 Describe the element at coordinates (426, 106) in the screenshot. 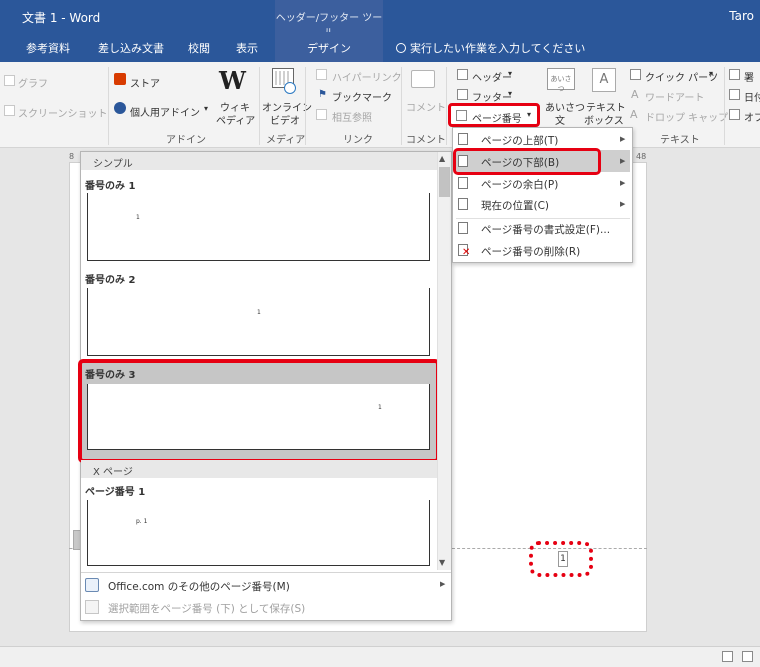

I see `comment-button: コメント` at that location.